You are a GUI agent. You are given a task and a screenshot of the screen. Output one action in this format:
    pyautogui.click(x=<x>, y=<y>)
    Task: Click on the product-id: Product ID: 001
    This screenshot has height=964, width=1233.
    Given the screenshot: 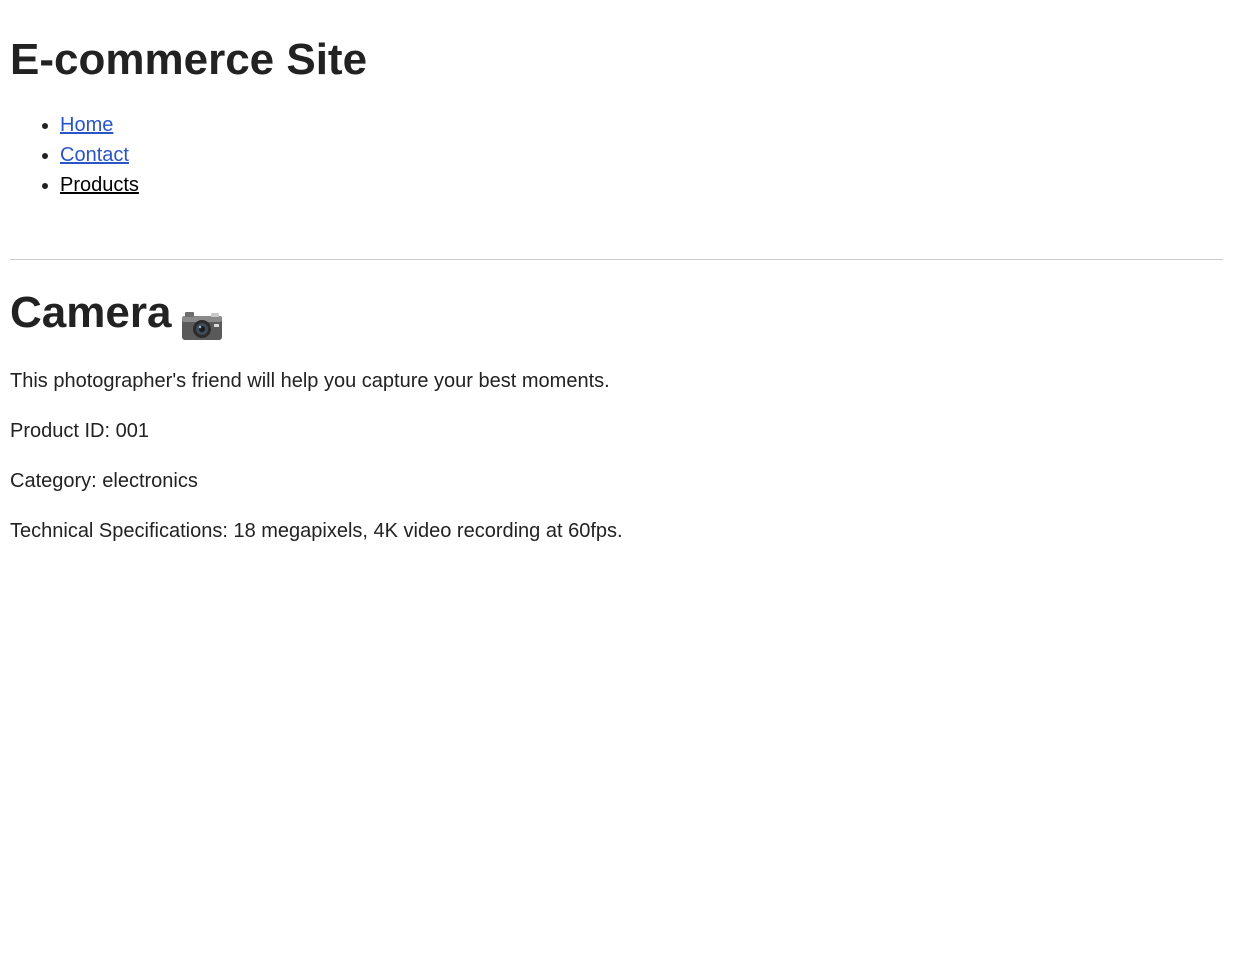 What is the action you would take?
    pyautogui.click(x=79, y=431)
    